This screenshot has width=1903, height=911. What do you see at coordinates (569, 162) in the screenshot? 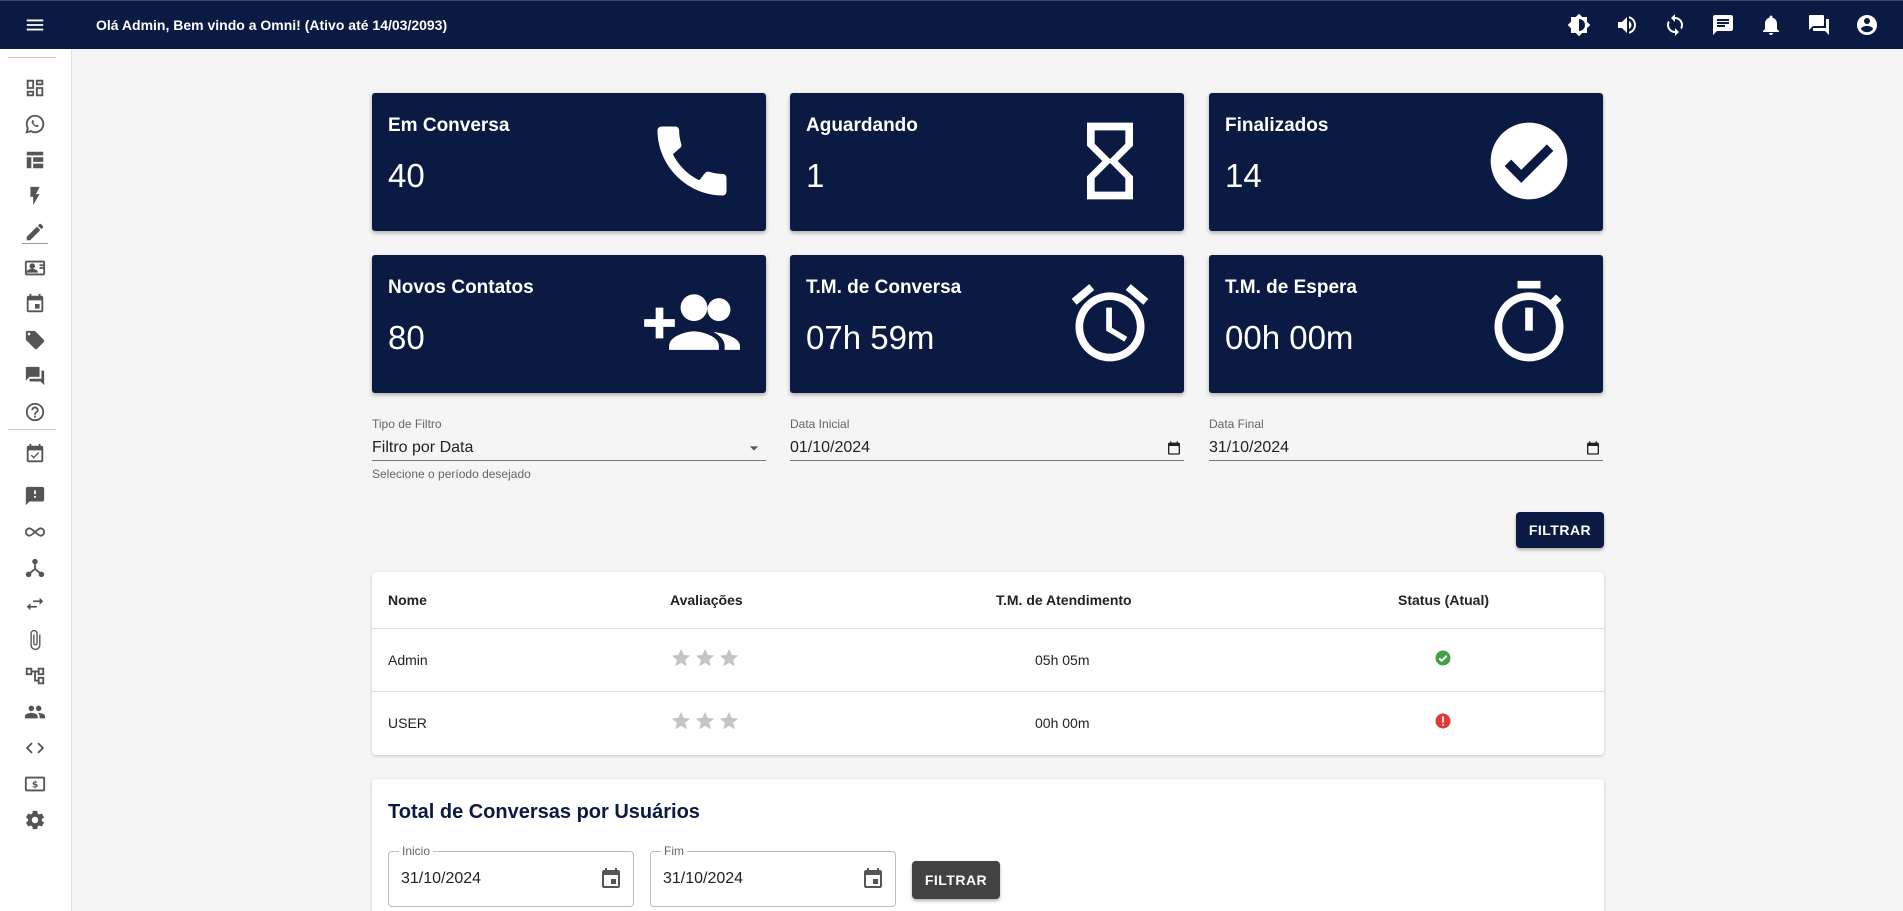
I see `stat-card-em-conversa: Em Conversa 40` at bounding box center [569, 162].